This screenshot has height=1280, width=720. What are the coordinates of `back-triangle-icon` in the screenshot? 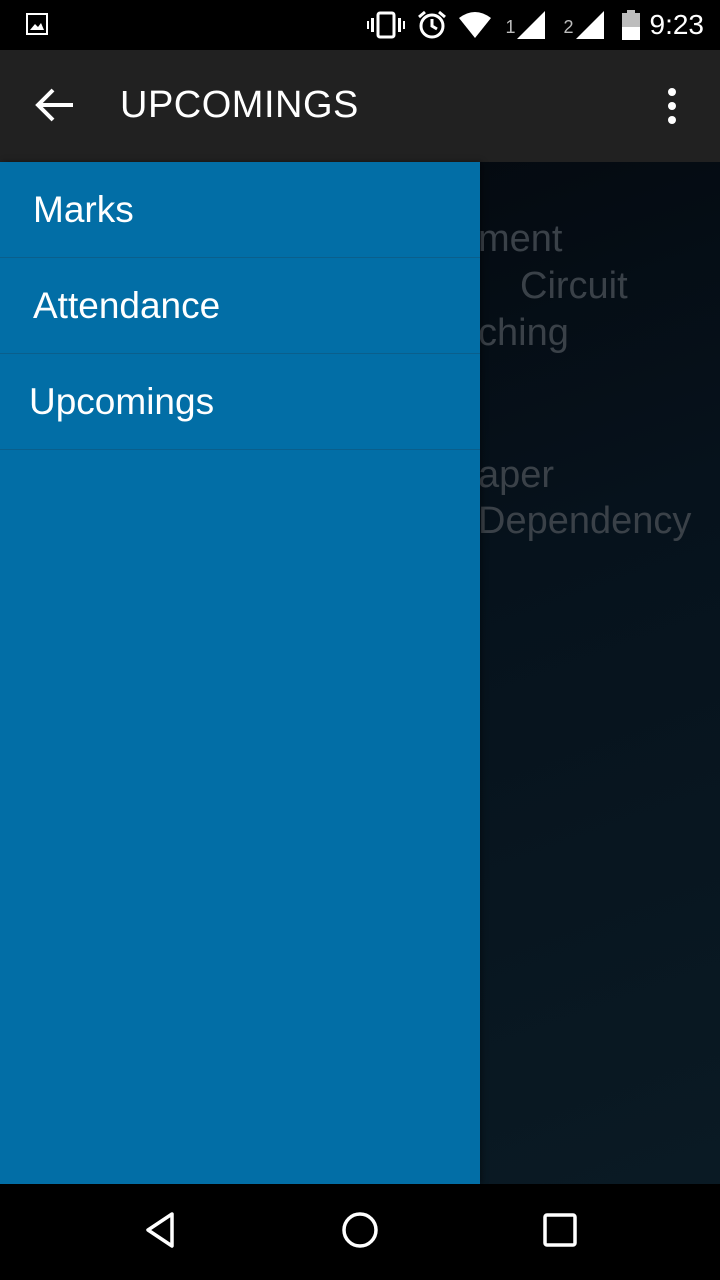 It's located at (160, 1232).